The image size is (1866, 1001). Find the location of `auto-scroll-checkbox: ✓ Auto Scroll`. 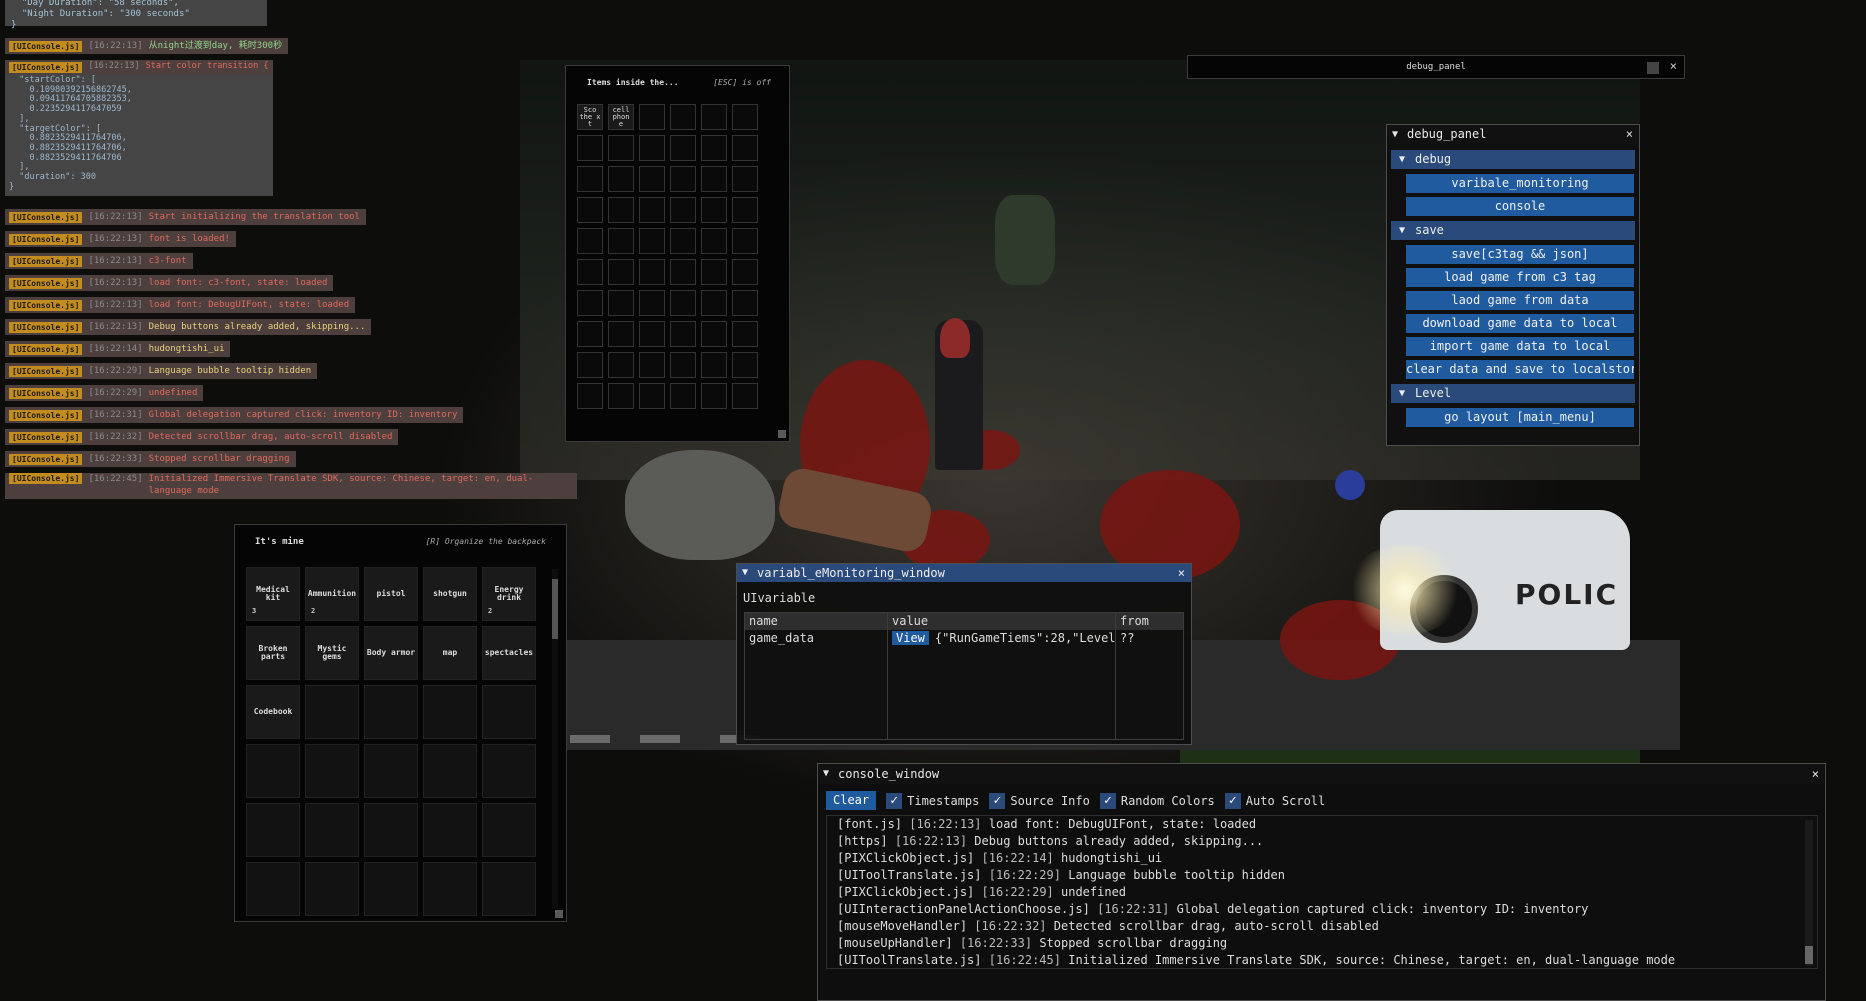

auto-scroll-checkbox: ✓ Auto Scroll is located at coordinates (1274, 800).